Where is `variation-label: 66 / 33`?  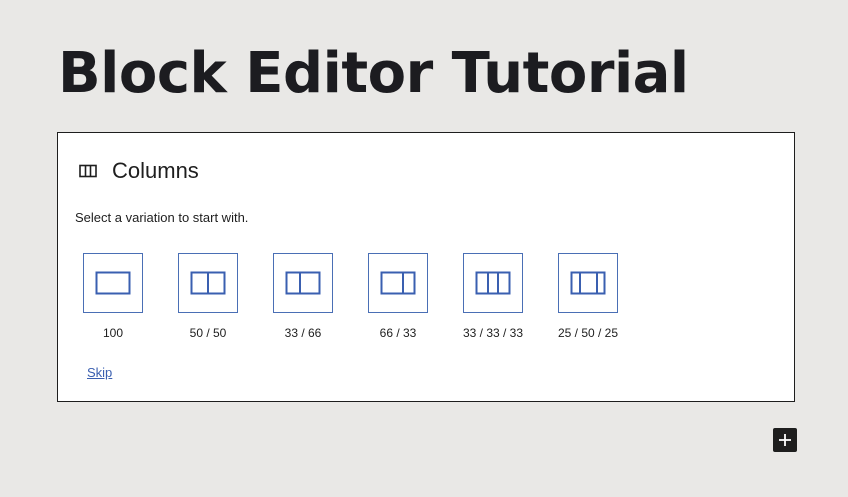
variation-label: 66 / 33 is located at coordinates (398, 333).